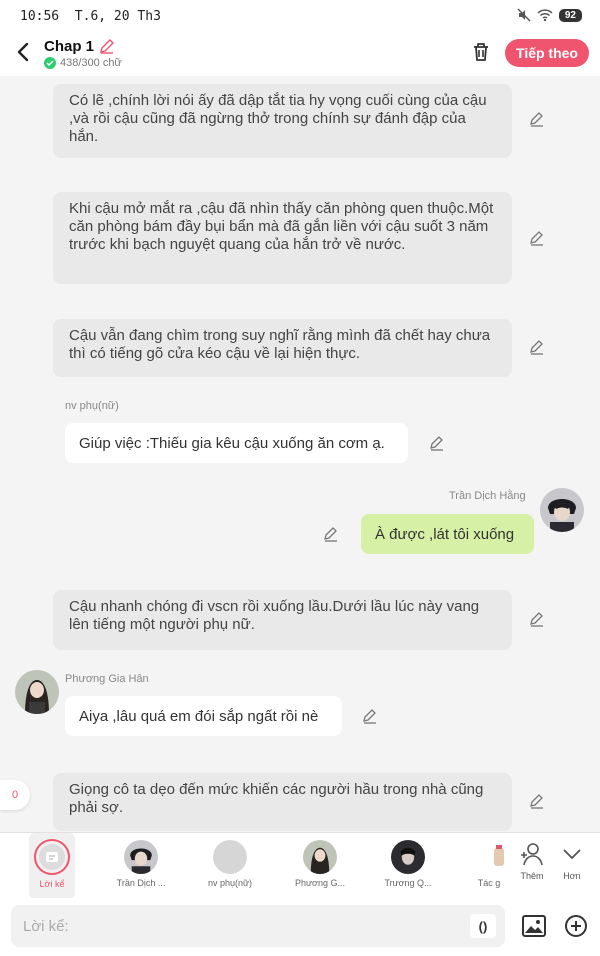  What do you see at coordinates (52, 857) in the screenshot?
I see `narrator-icon` at bounding box center [52, 857].